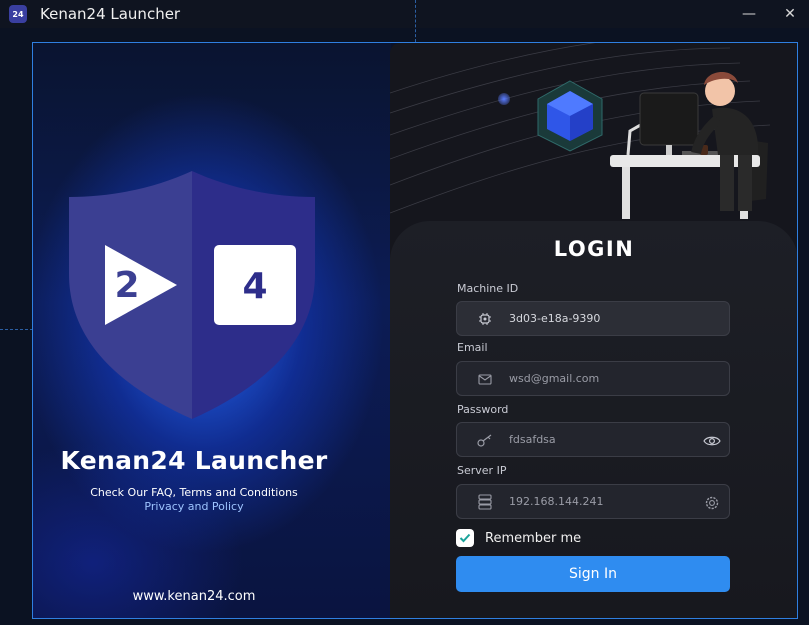 Image resolution: width=809 pixels, height=625 pixels. What do you see at coordinates (485, 501) in the screenshot?
I see `server-icon` at bounding box center [485, 501].